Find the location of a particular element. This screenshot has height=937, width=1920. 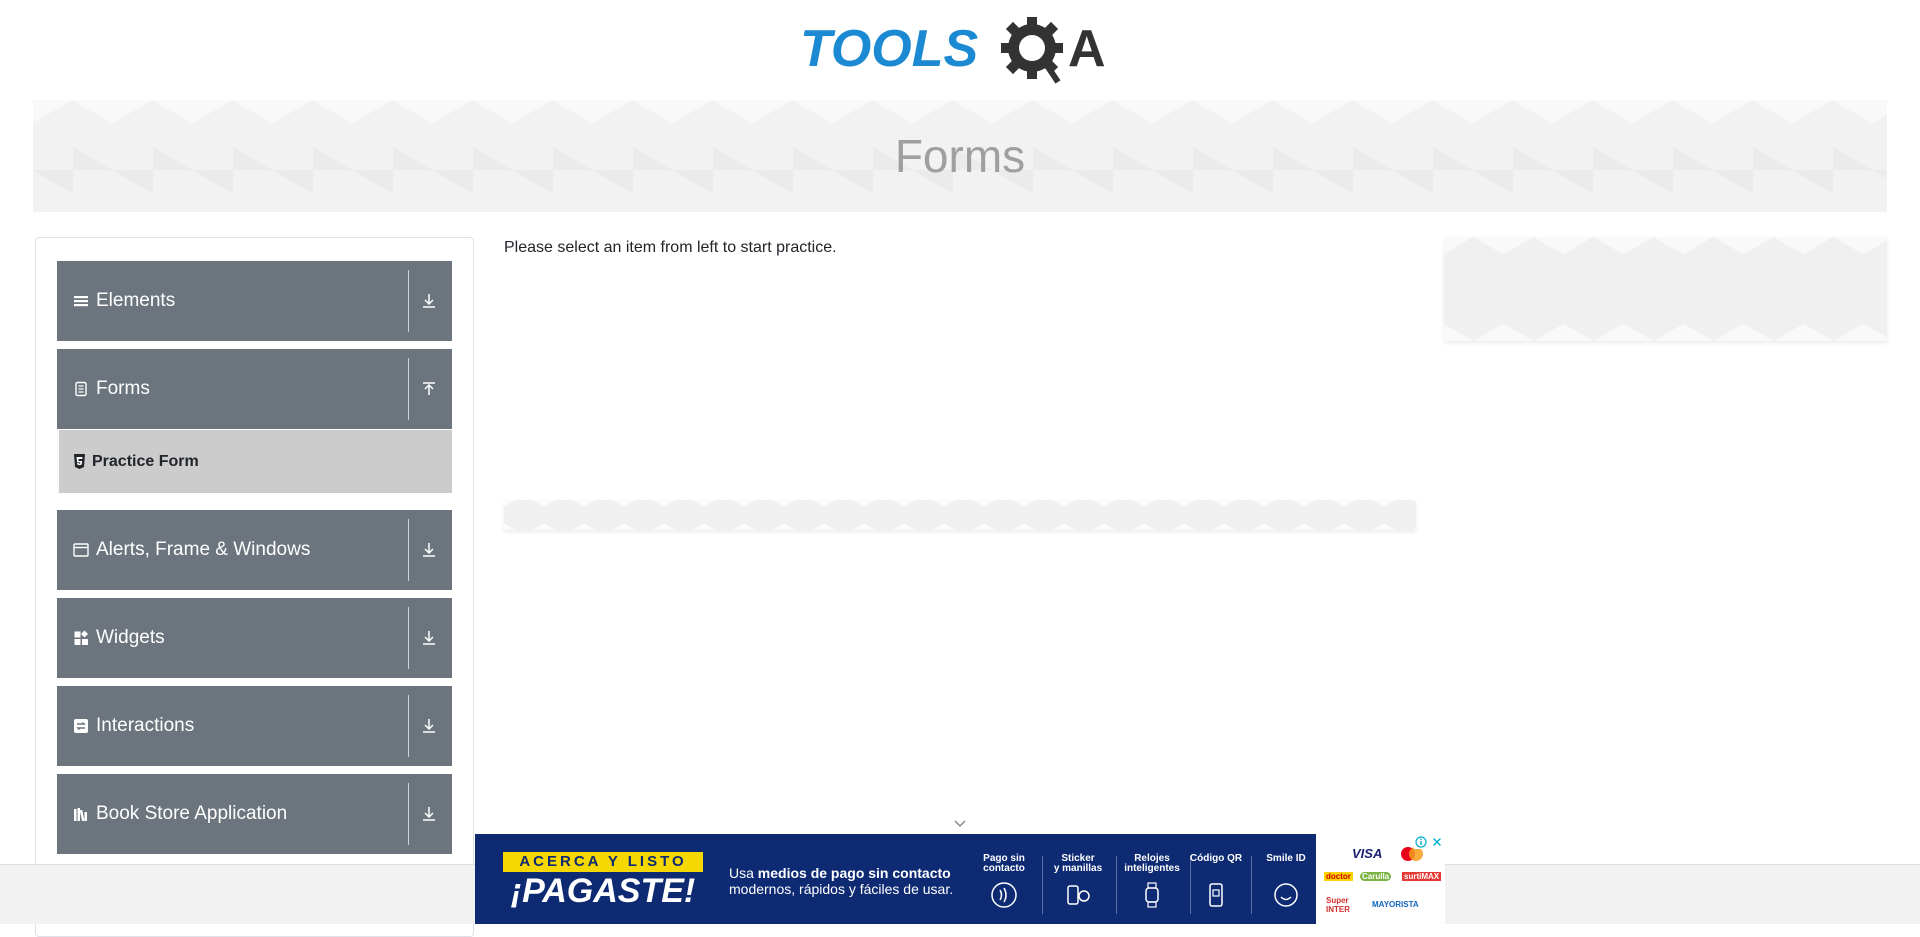

ad-placeholder-right is located at coordinates (1665, 289).